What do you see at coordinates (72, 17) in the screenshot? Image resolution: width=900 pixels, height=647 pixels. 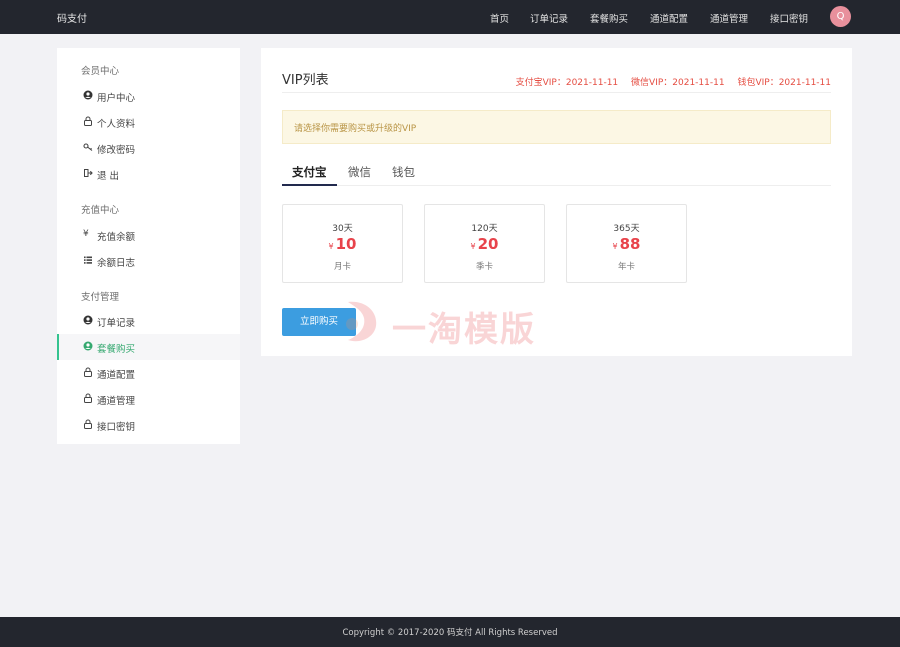 I see `brand-logo: 码支付` at bounding box center [72, 17].